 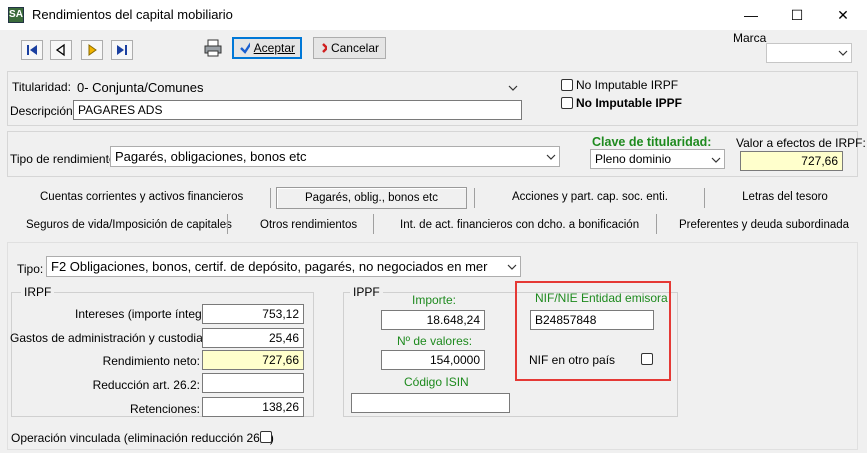 What do you see at coordinates (843, 15) in the screenshot?
I see `close-button: ✕` at bounding box center [843, 15].